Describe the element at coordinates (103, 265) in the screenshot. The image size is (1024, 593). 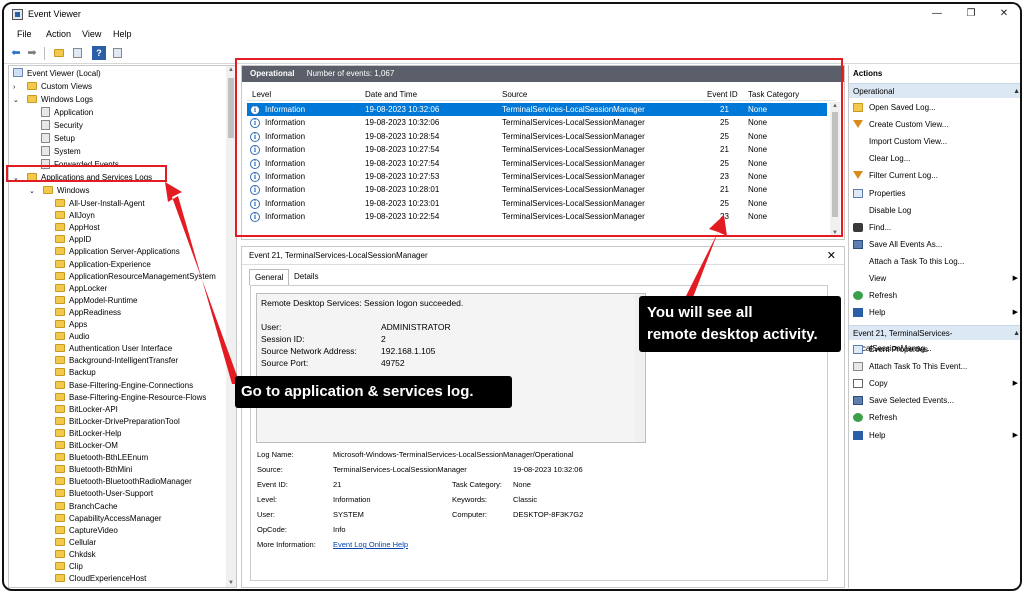
I see `tree-item-windows-child: Application-Experience` at that location.